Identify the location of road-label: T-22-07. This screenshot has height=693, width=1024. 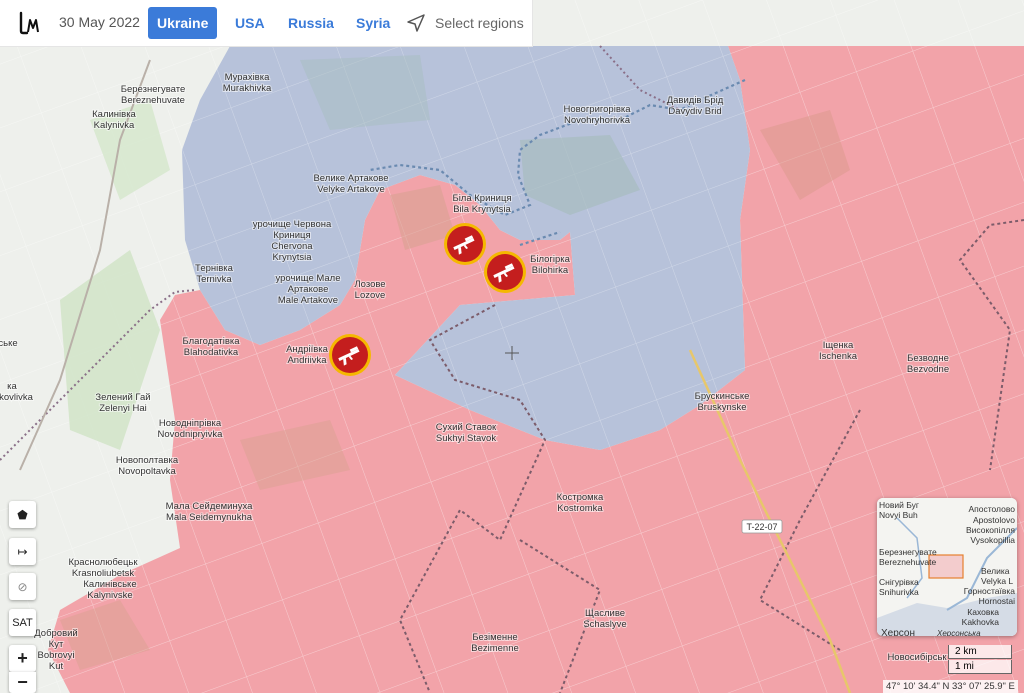
(762, 526).